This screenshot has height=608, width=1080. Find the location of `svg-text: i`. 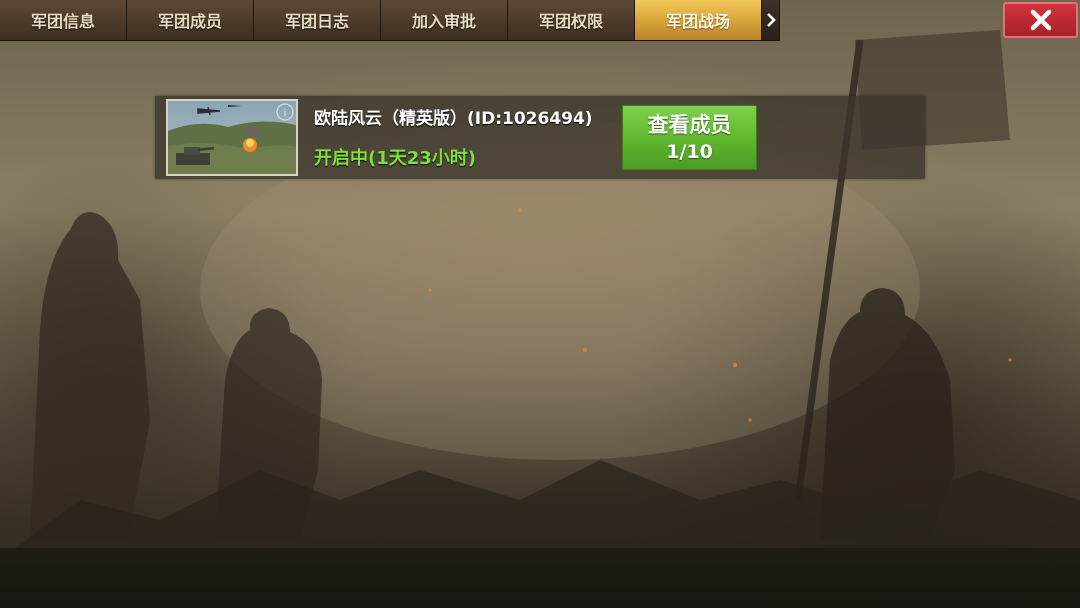

svg-text: i is located at coordinates (285, 113).